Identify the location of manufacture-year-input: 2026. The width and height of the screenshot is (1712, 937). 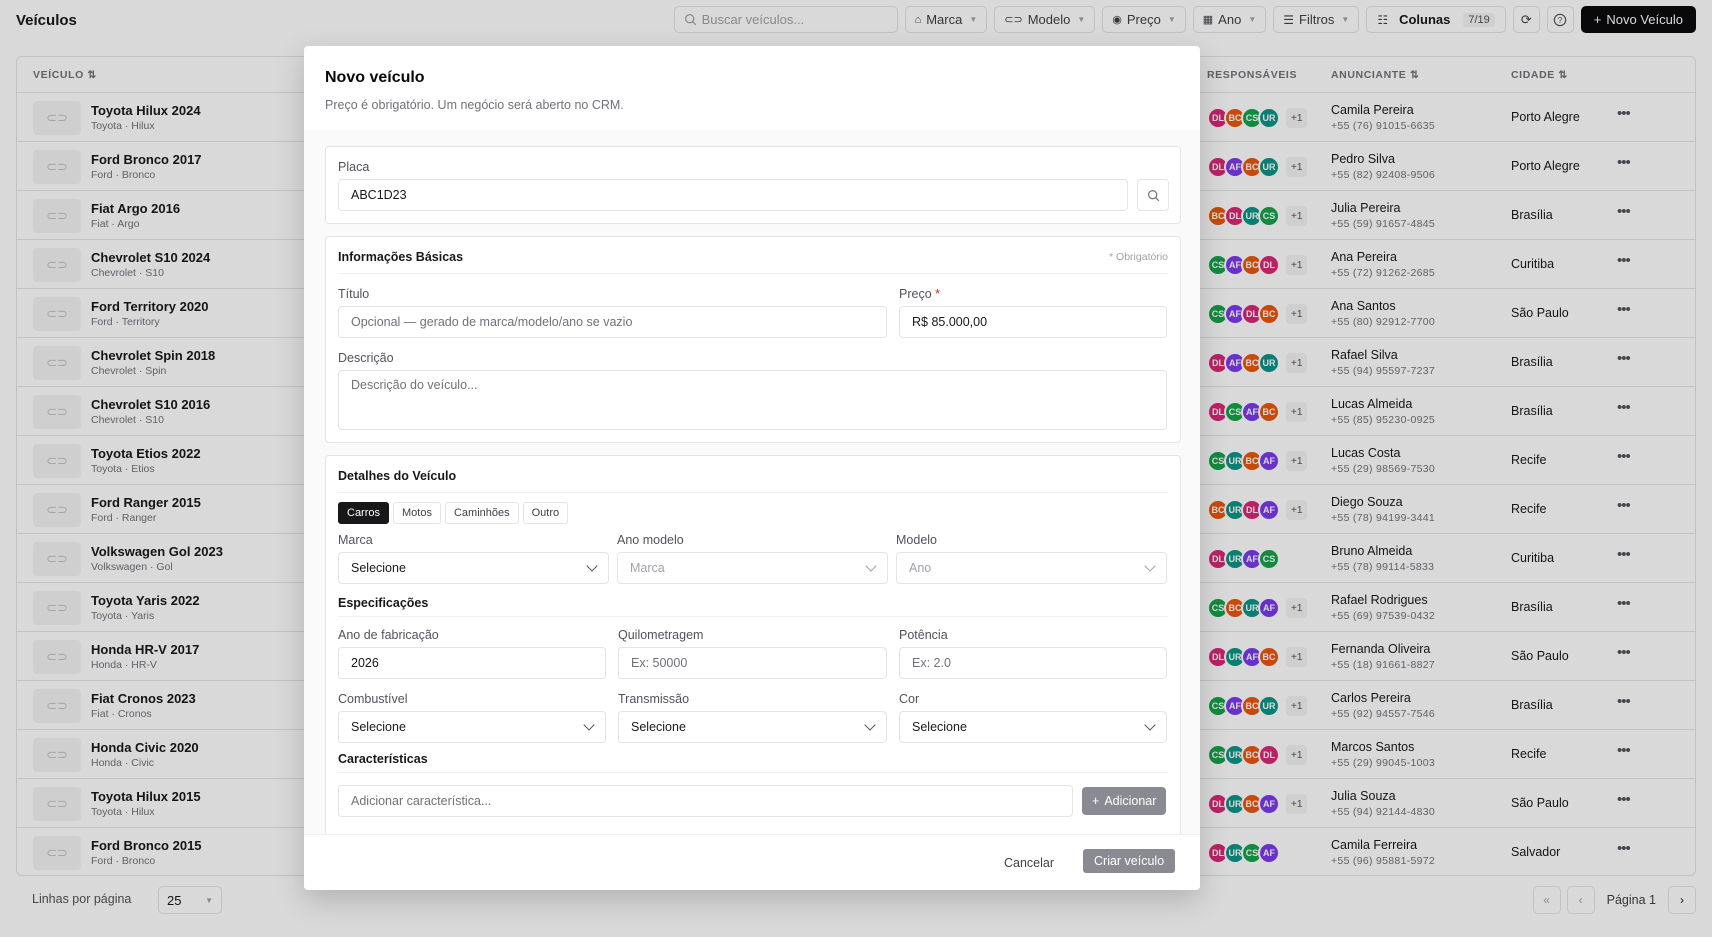
(472, 663).